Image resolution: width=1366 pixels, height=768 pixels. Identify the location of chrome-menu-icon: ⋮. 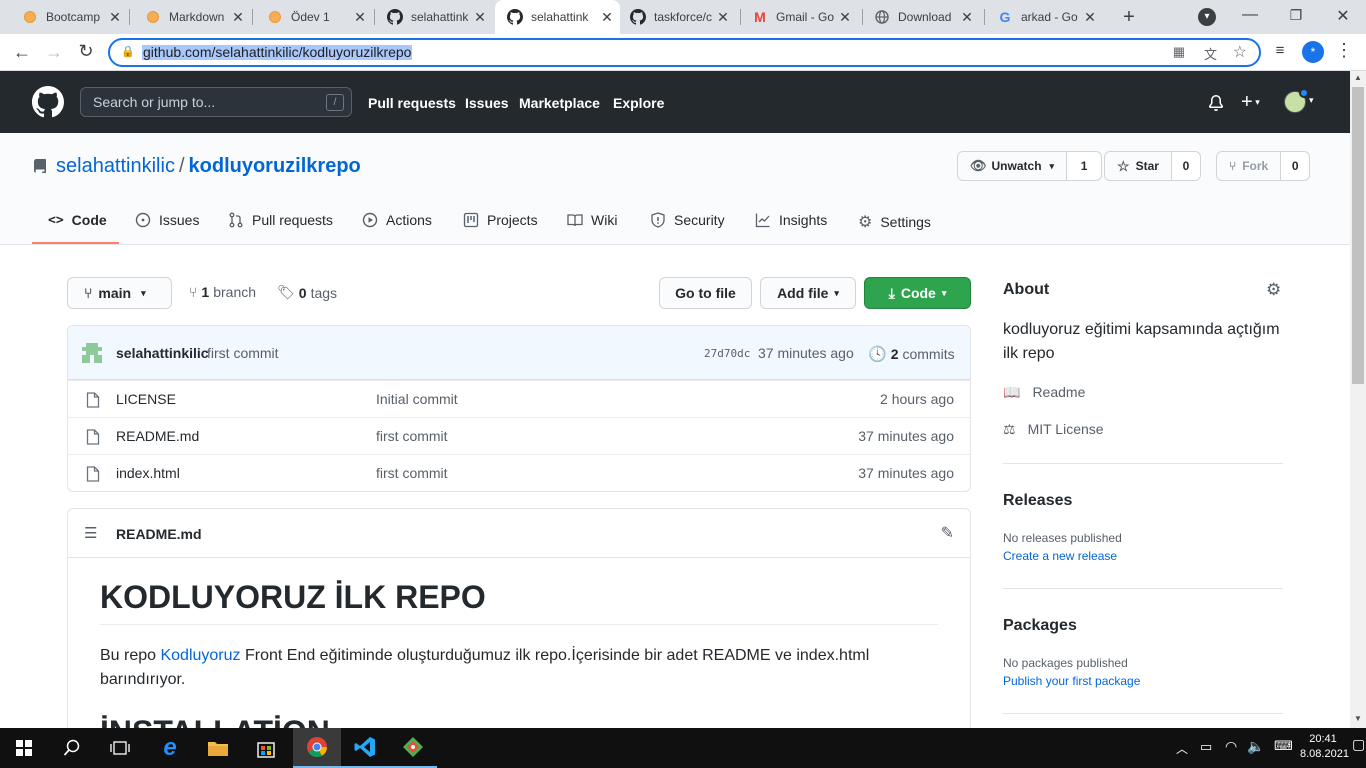
(1344, 50).